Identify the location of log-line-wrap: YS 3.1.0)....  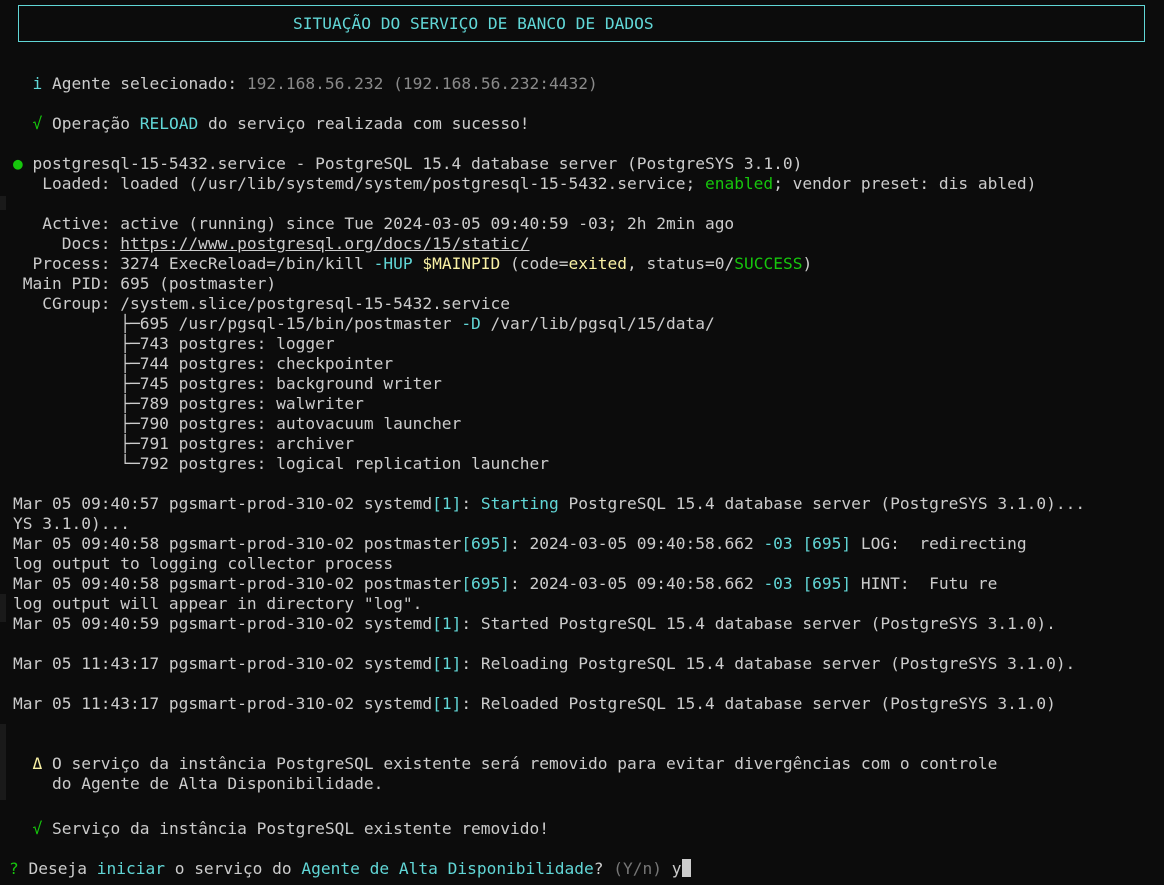
(71, 523).